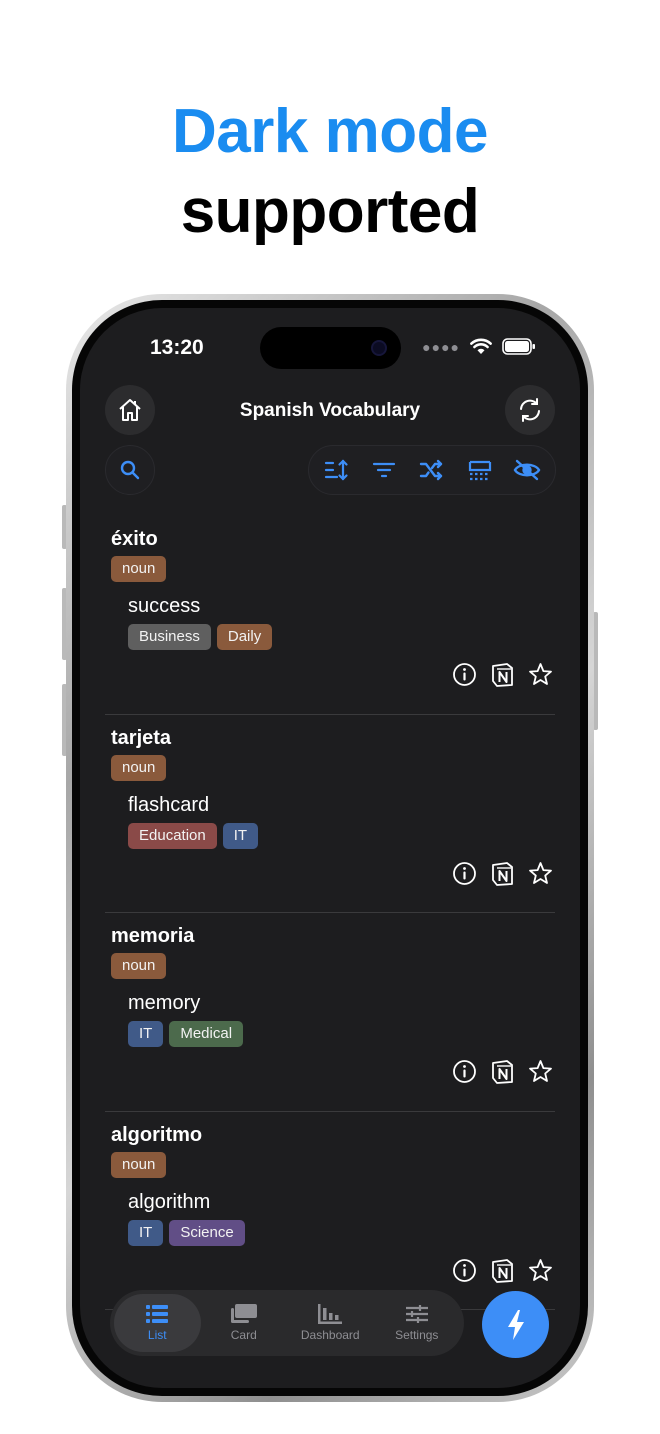  What do you see at coordinates (164, 1003) in the screenshot?
I see `entry-translation: memory` at bounding box center [164, 1003].